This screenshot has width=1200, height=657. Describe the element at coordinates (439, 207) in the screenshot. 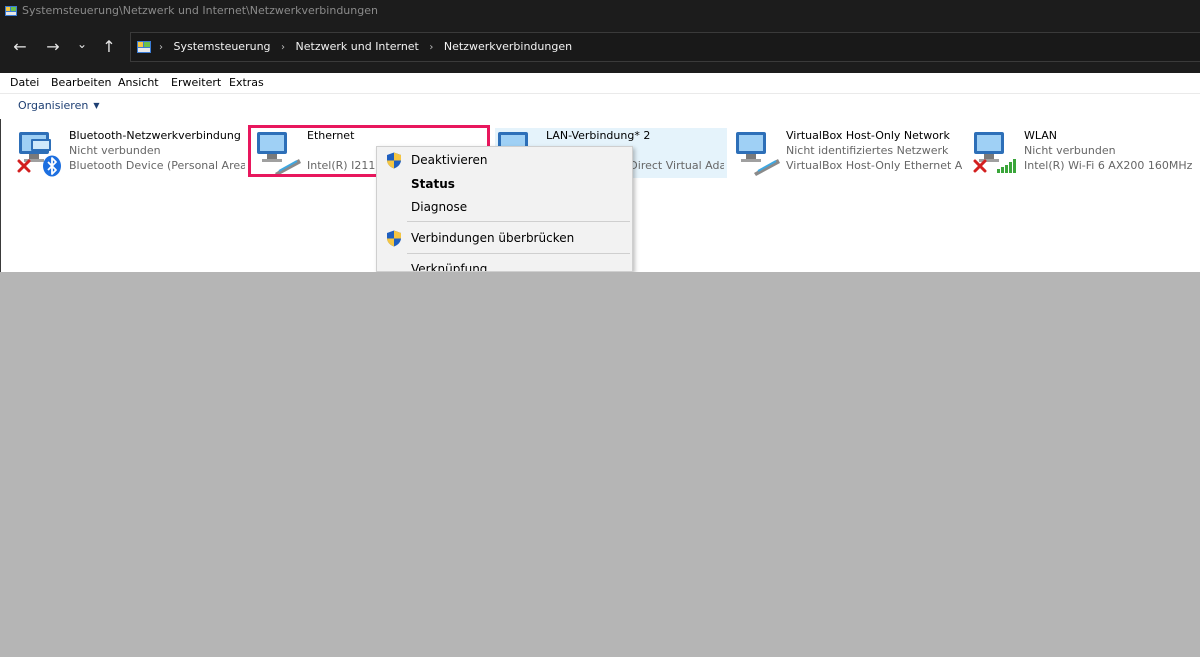

I see `menu-item-label: Diagnose` at that location.